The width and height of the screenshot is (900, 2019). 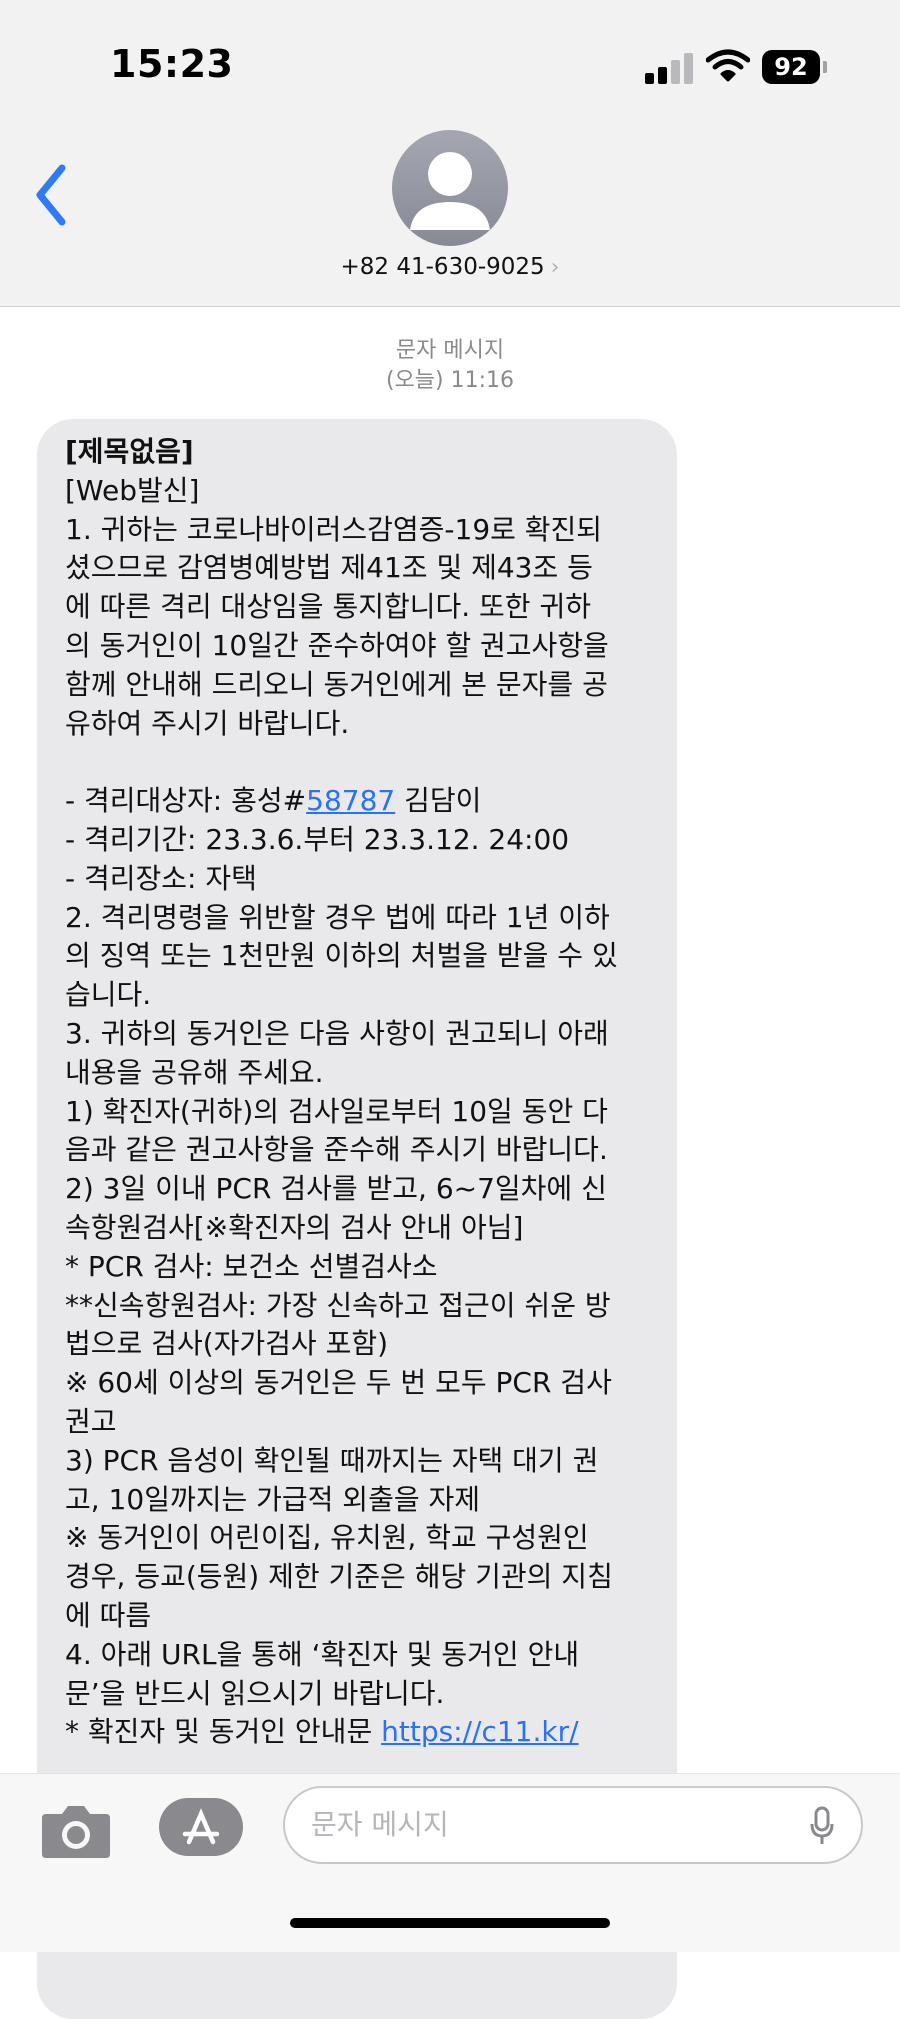 What do you see at coordinates (450, 350) in the screenshot?
I see `thread-type-label: 문자 메시지` at bounding box center [450, 350].